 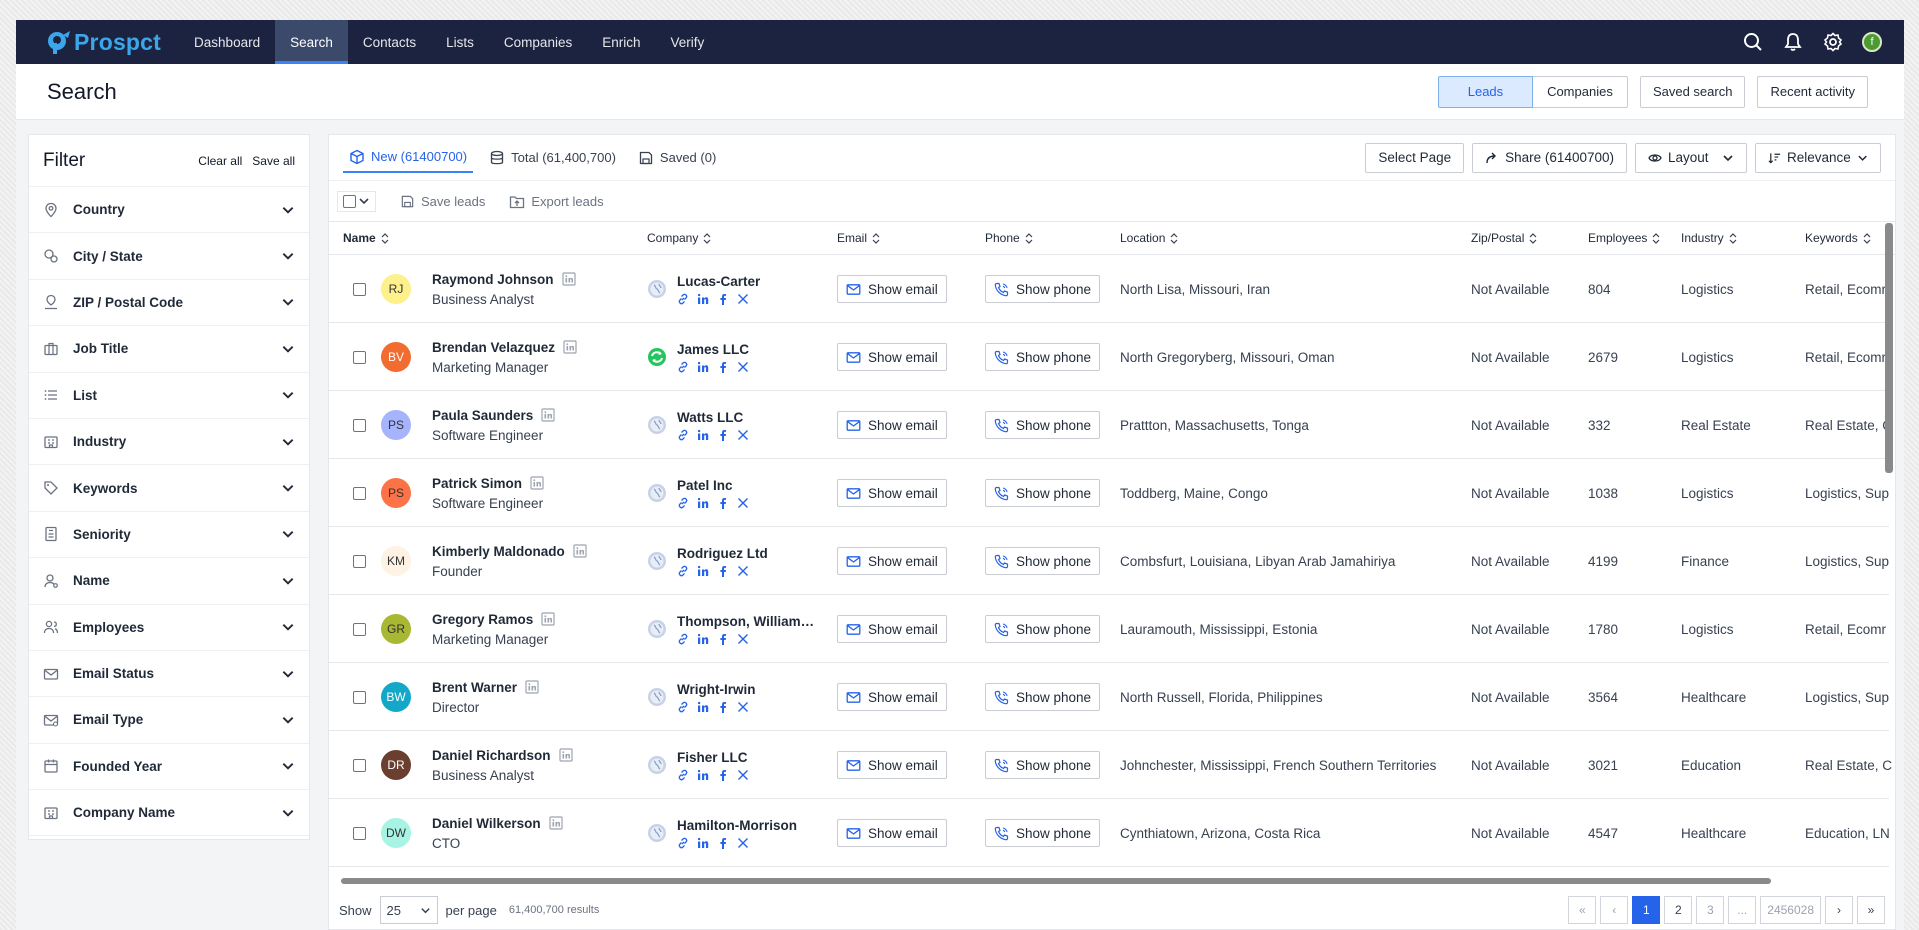 What do you see at coordinates (1790, 910) in the screenshot?
I see `page-button: 2456028` at bounding box center [1790, 910].